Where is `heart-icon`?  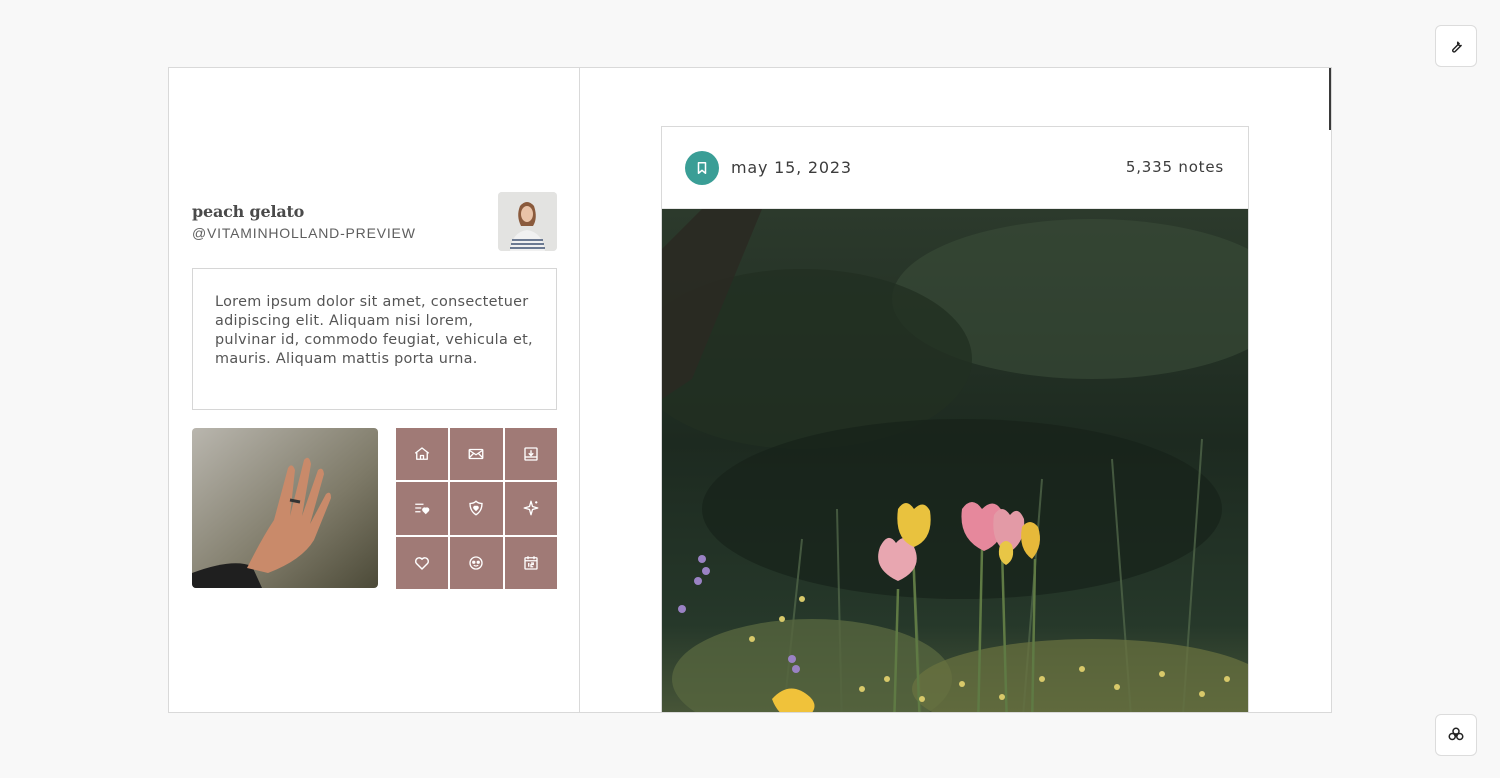 heart-icon is located at coordinates (422, 563).